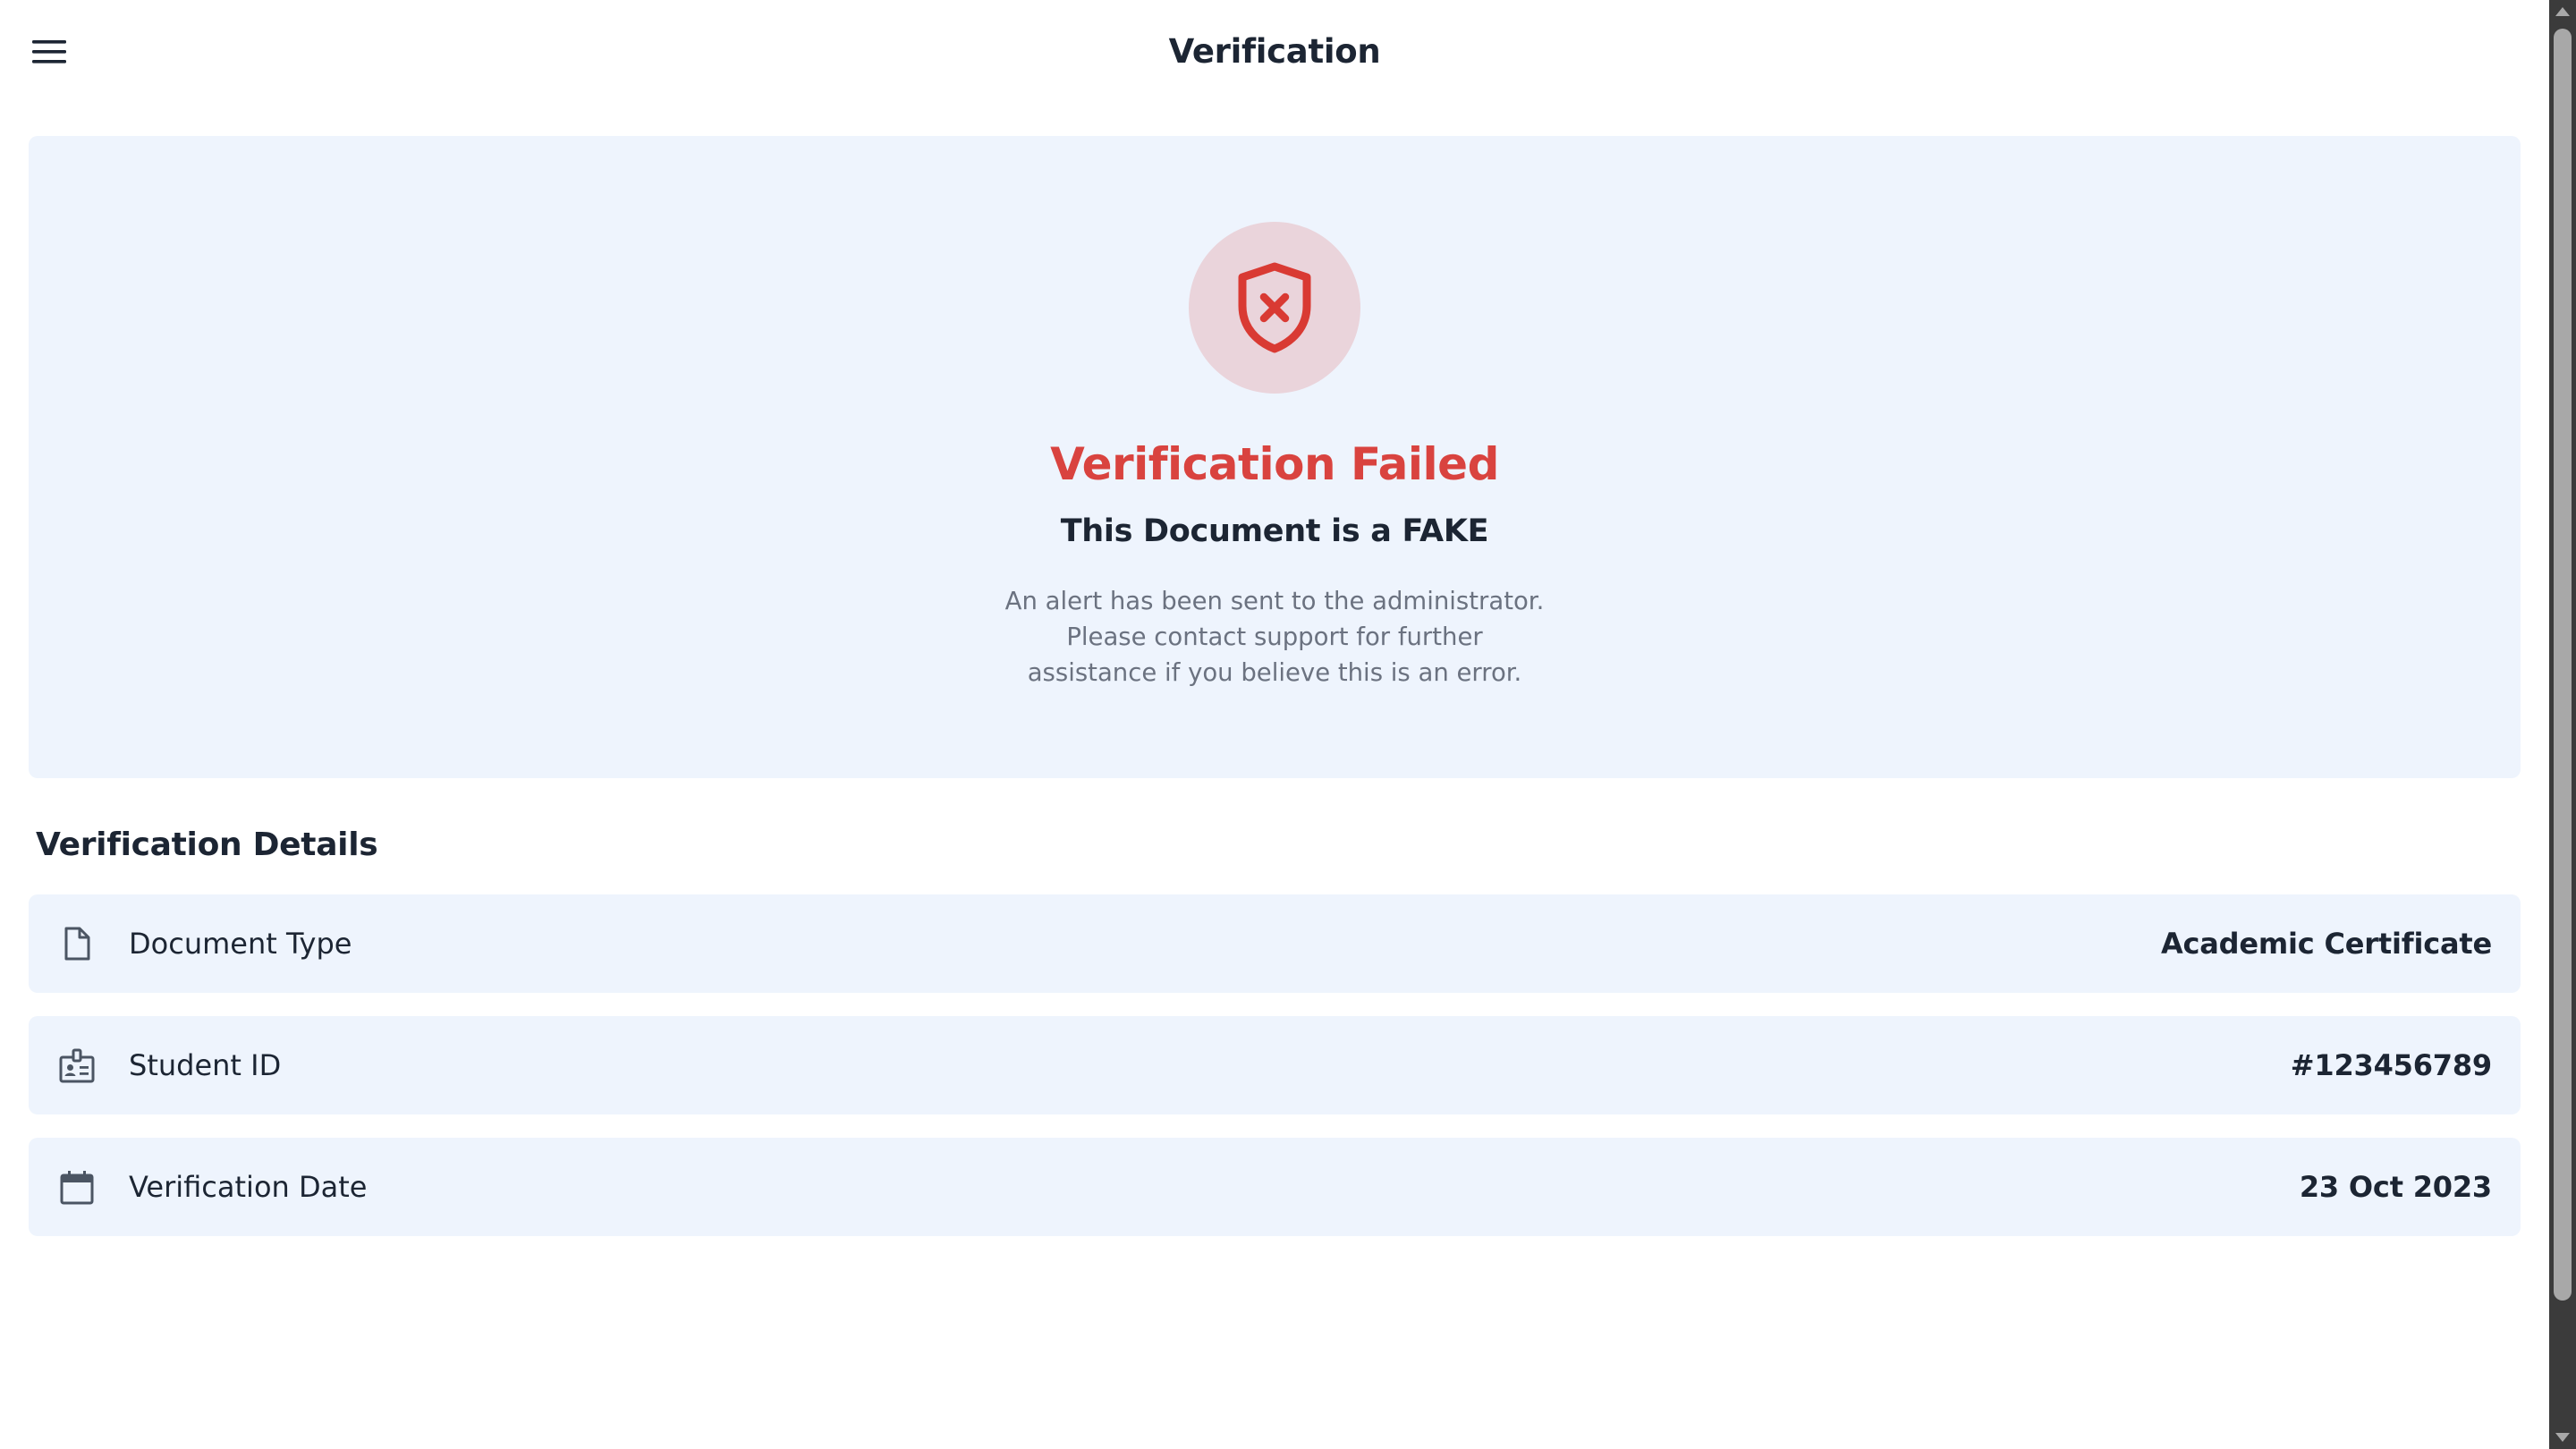  Describe the element at coordinates (2563, 665) in the screenshot. I see `scrollbar-thumb` at that location.